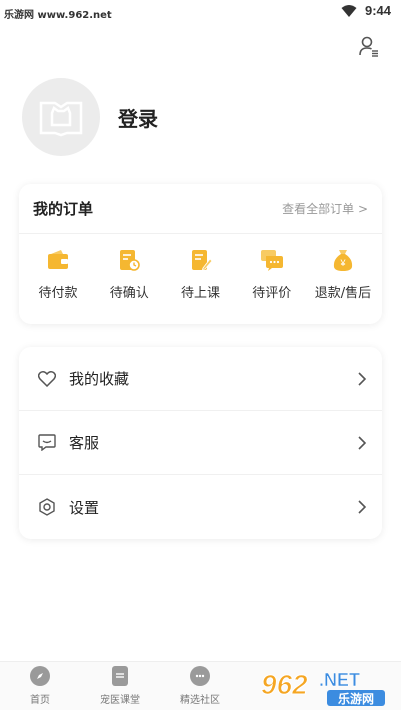 This screenshot has width=401, height=710. I want to click on menu-item-label: 客服, so click(84, 443).